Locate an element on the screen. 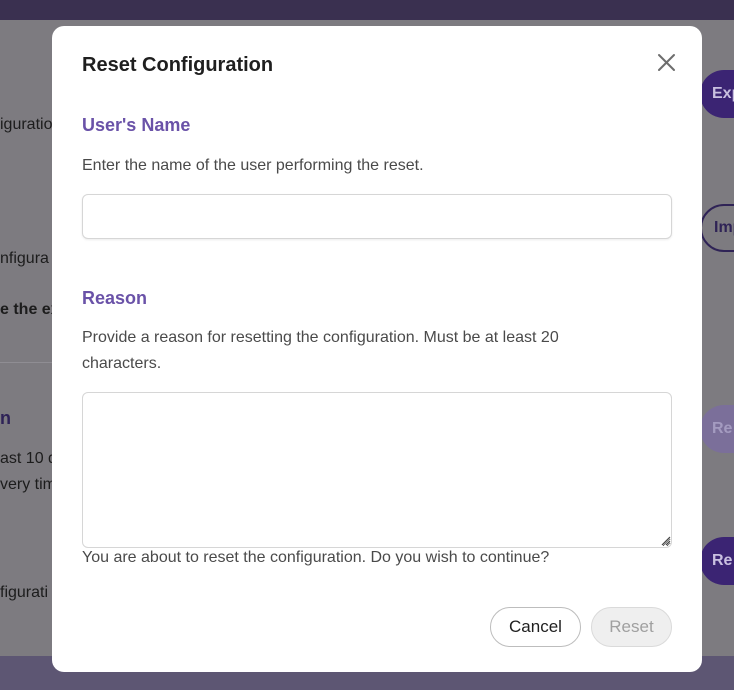  reset-button: Reset is located at coordinates (631, 627).